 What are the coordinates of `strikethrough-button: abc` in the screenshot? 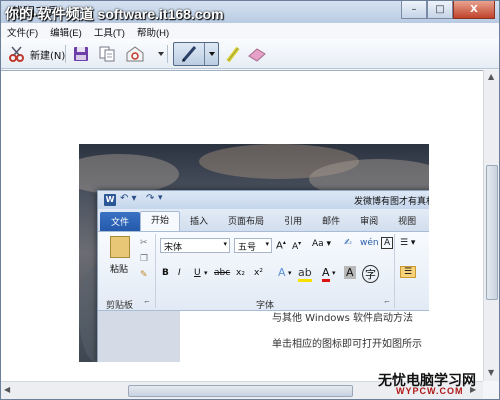 It's located at (222, 273).